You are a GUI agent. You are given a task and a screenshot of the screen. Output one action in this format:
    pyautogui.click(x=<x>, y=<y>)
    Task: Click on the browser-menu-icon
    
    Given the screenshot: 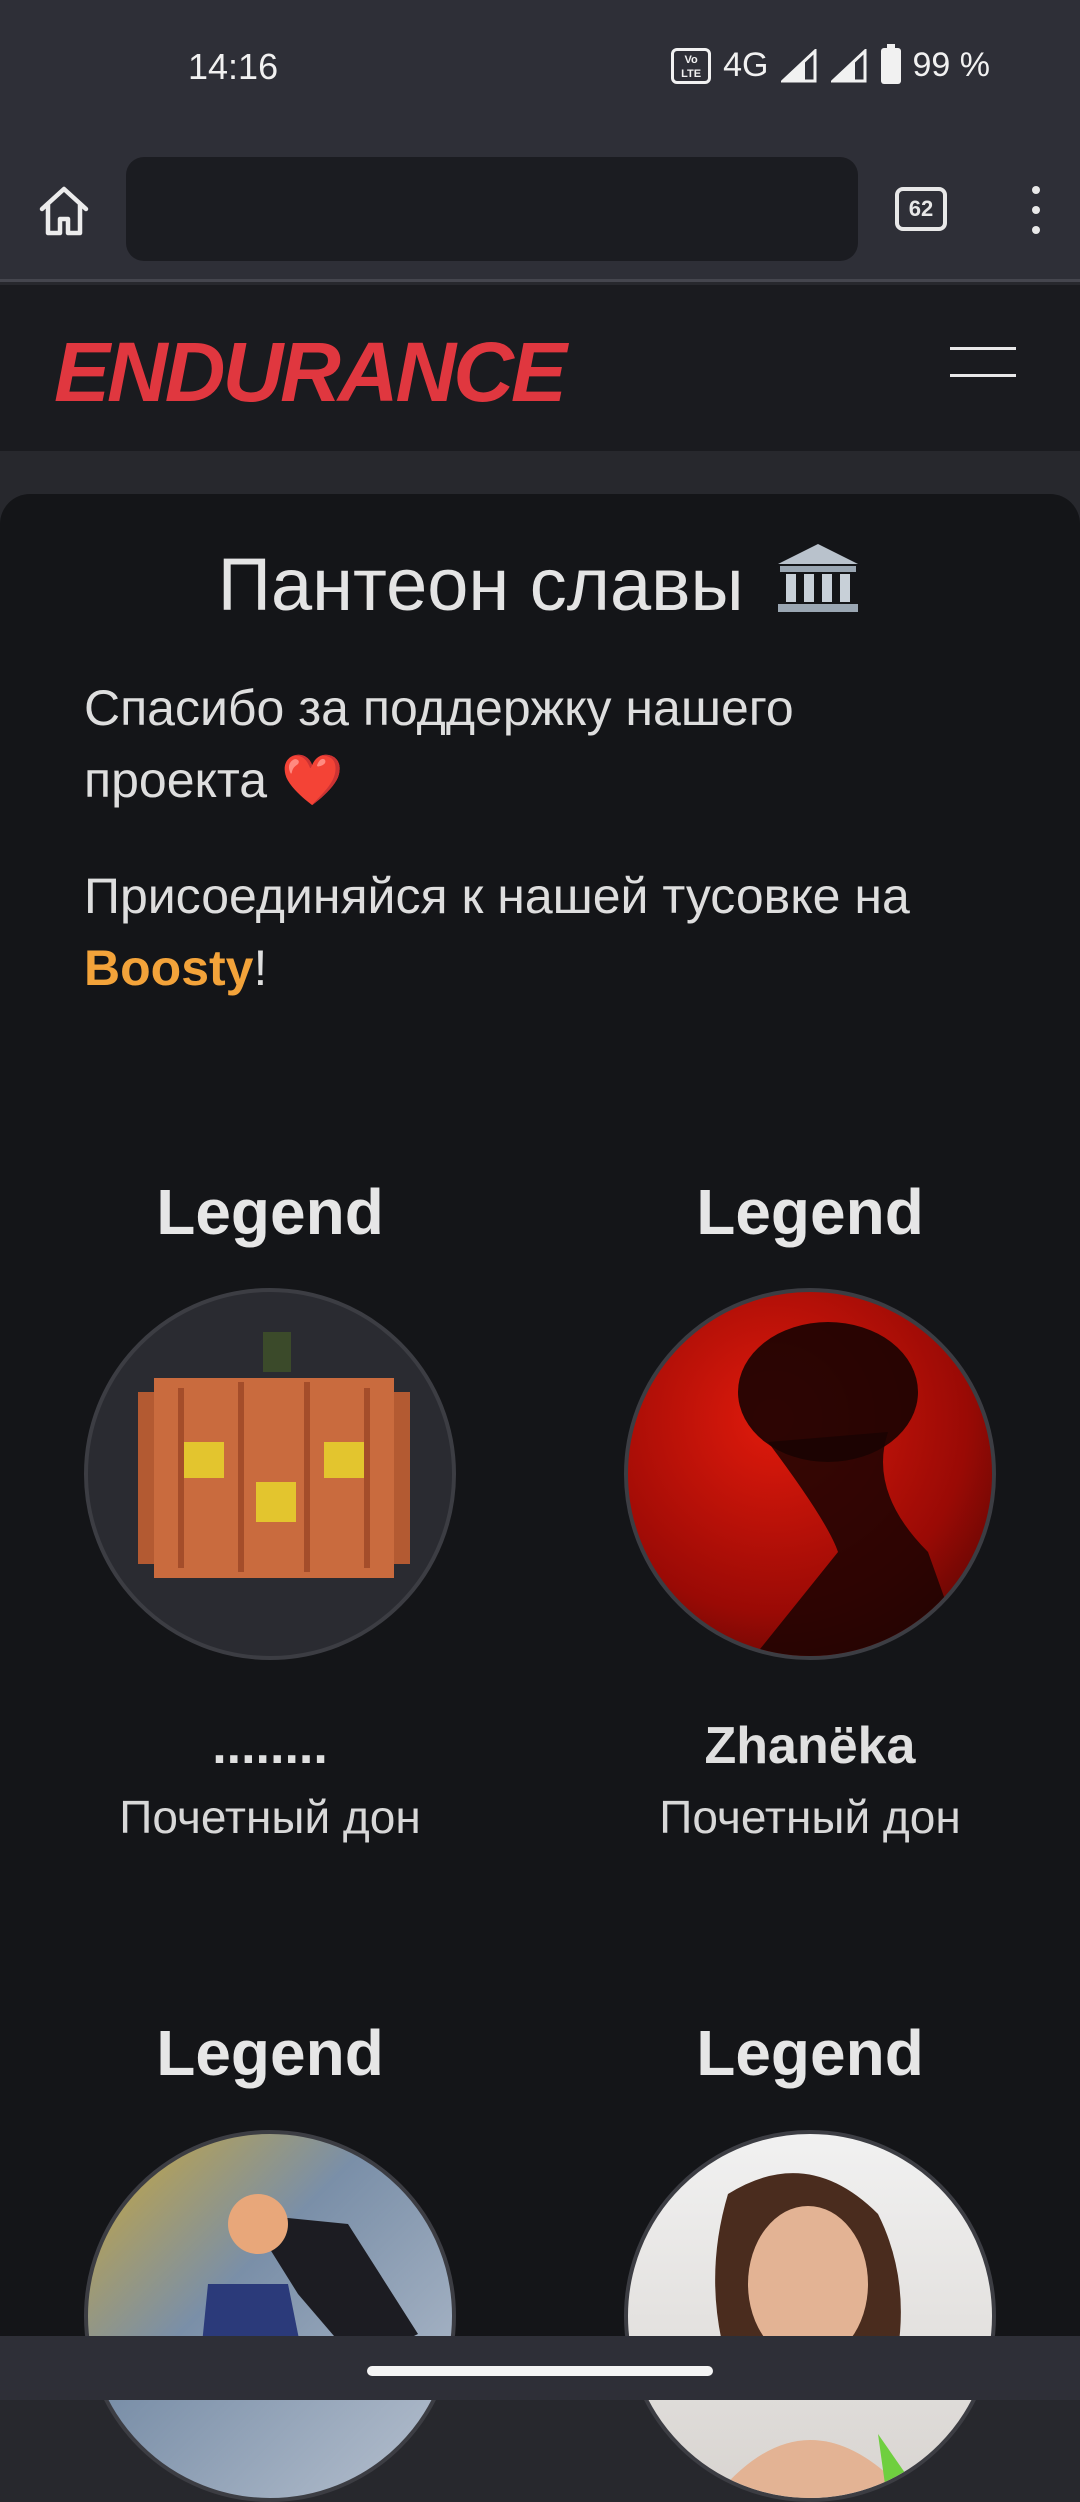 What is the action you would take?
    pyautogui.click(x=1036, y=210)
    